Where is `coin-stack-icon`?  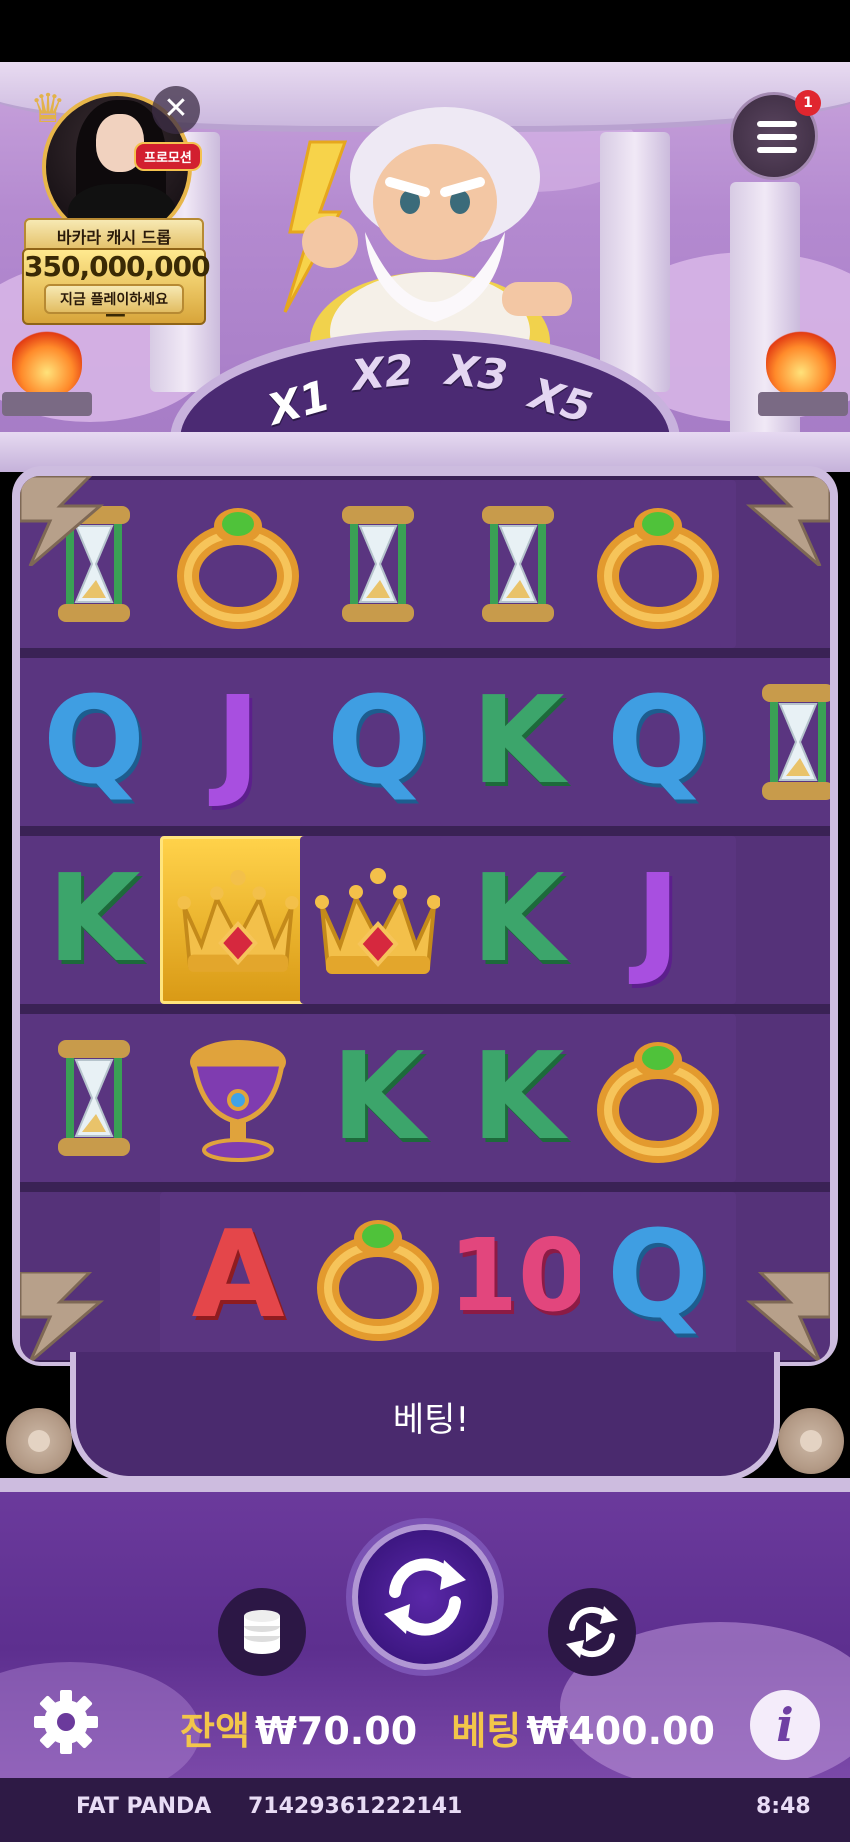
coin-stack-icon is located at coordinates (262, 1632).